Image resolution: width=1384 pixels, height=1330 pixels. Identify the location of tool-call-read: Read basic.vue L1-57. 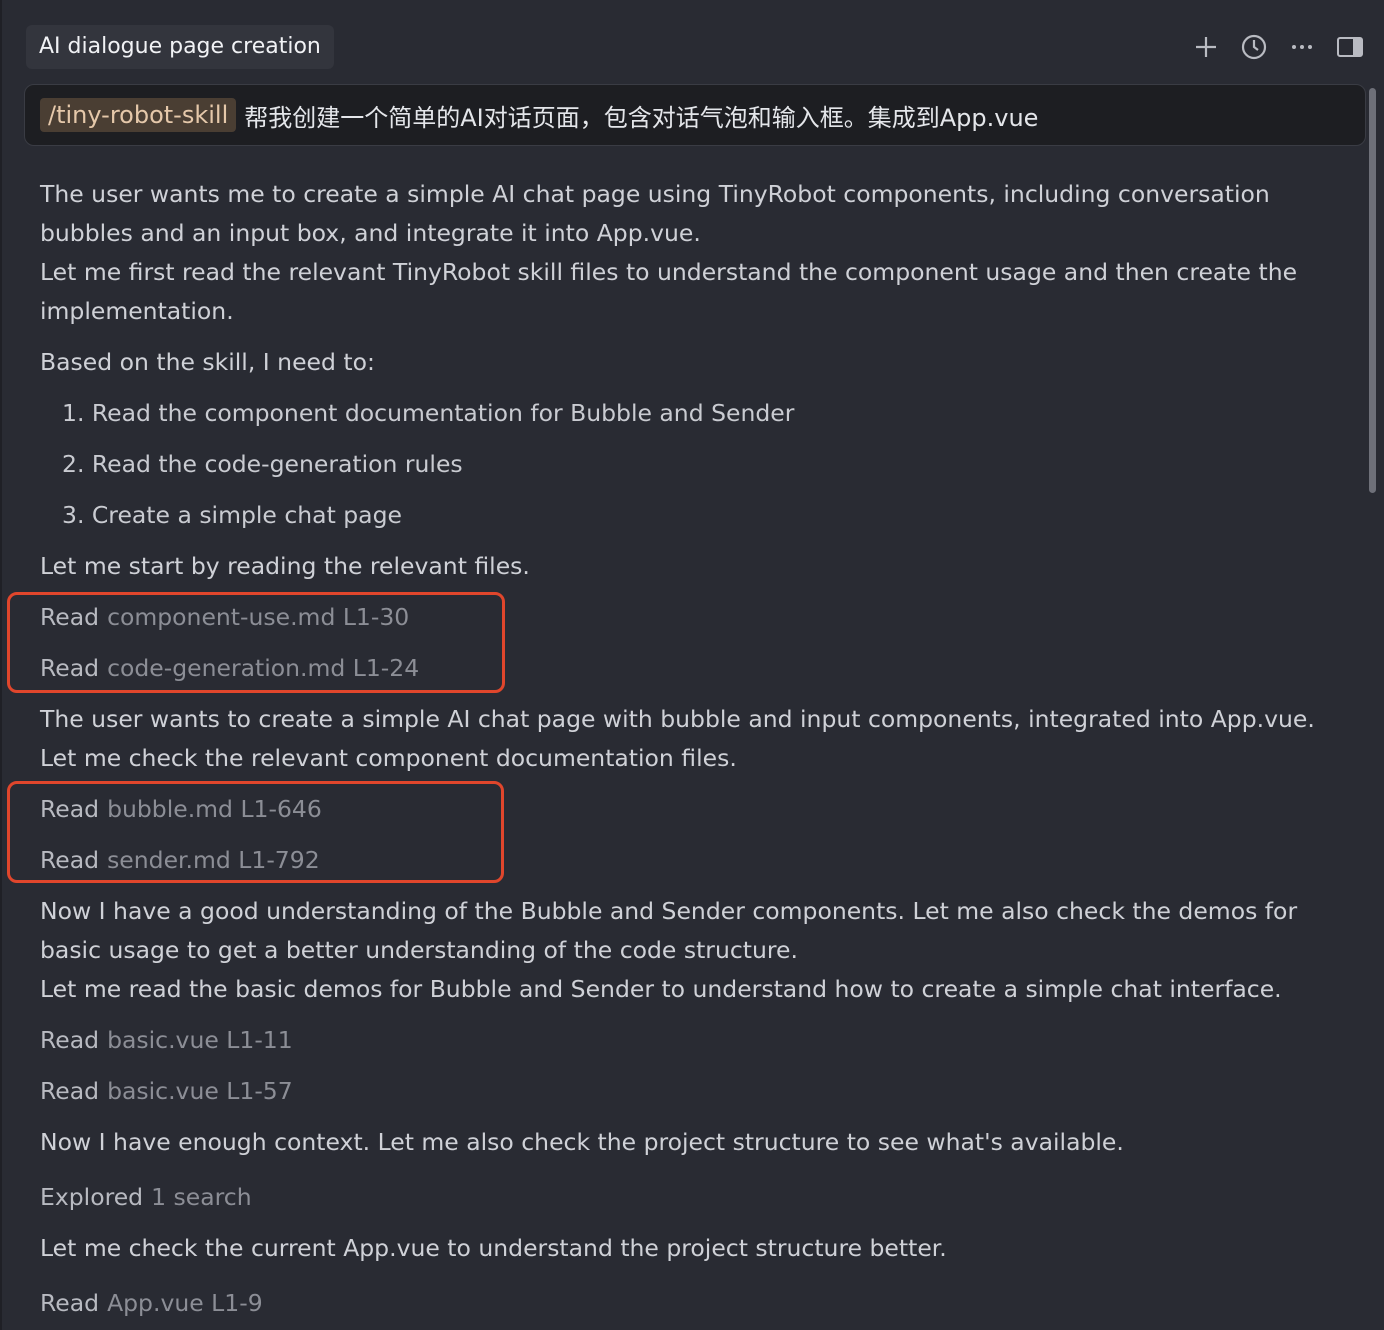
(695, 1091).